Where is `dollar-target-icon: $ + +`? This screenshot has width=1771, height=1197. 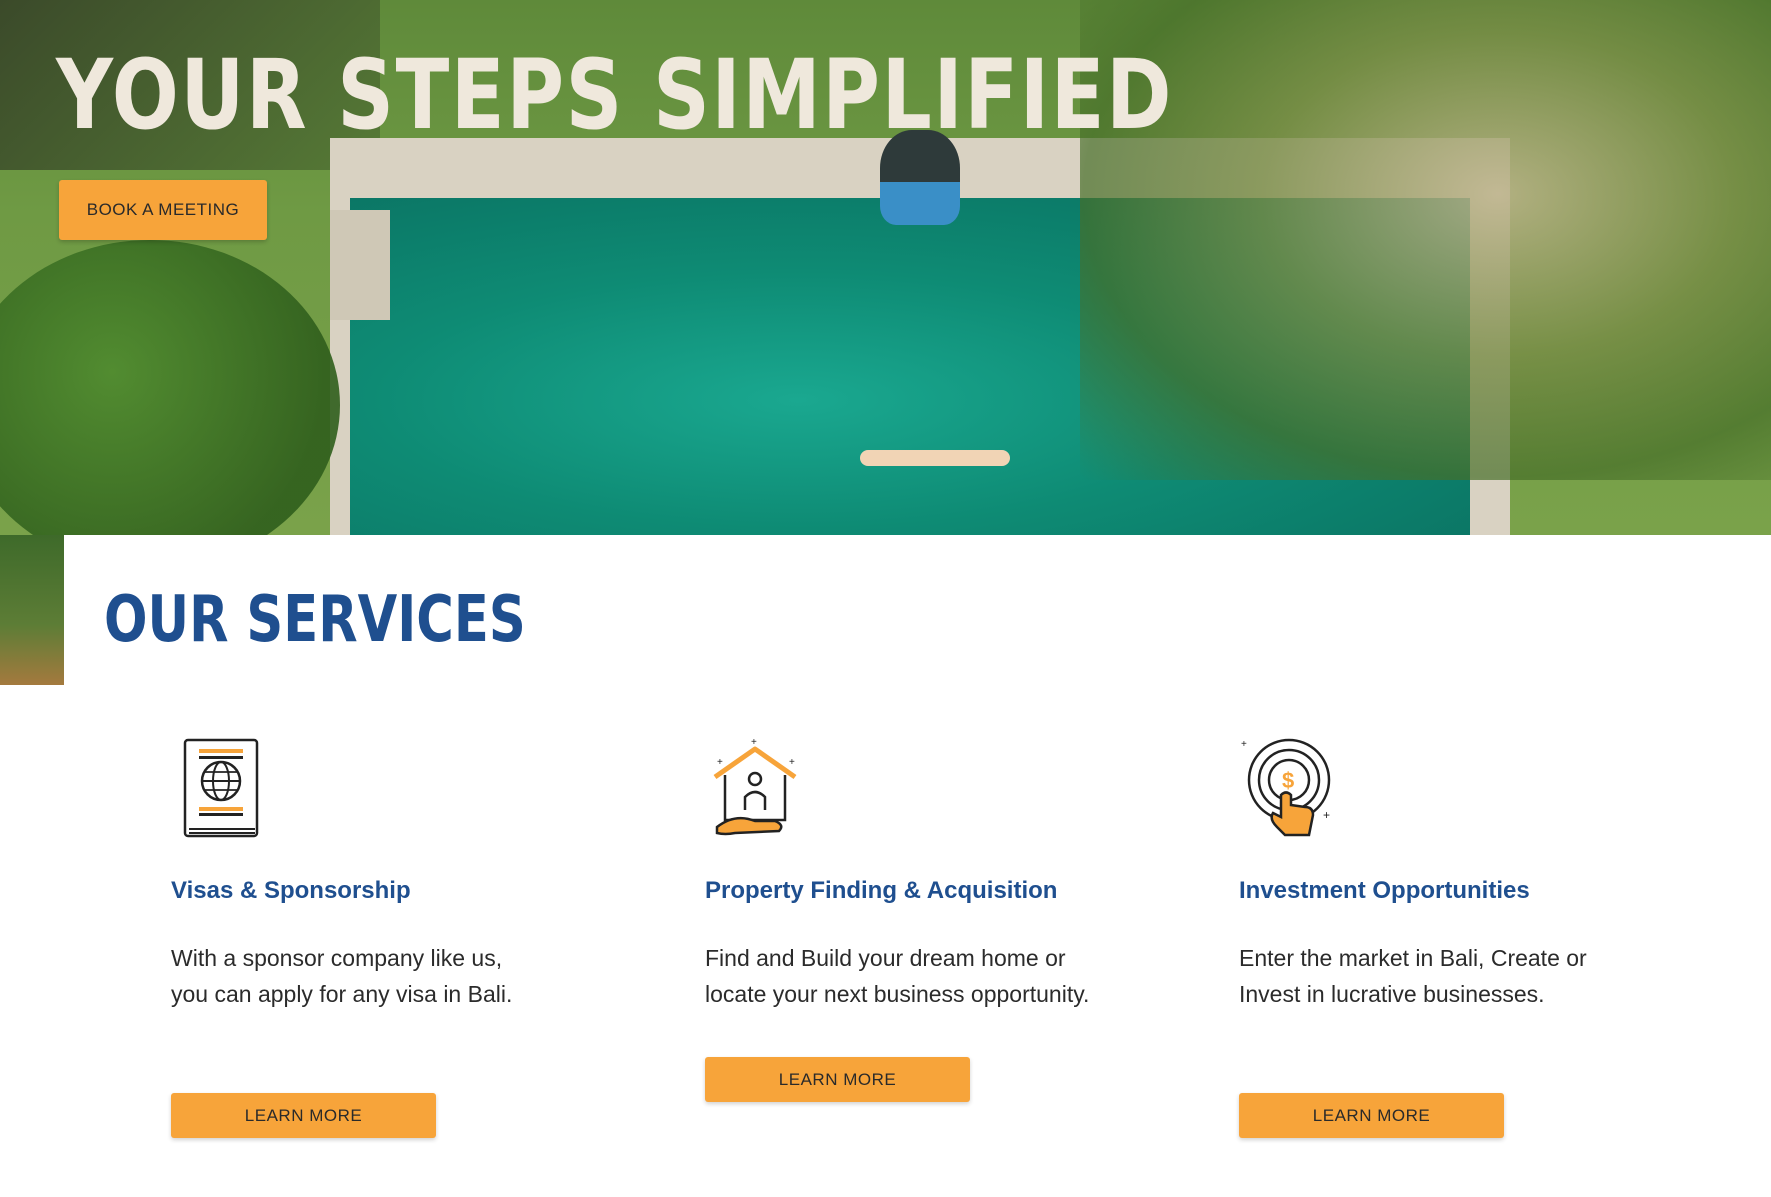 dollar-target-icon: $ + + is located at coordinates (1286, 787).